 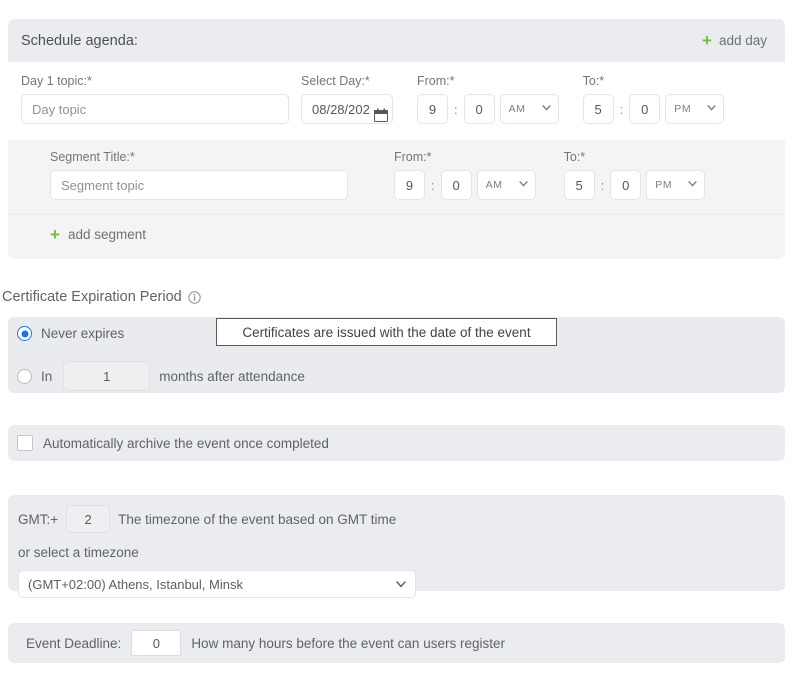 What do you see at coordinates (56, 81) in the screenshot?
I see `day-topic-label: Day 1 topic:*` at bounding box center [56, 81].